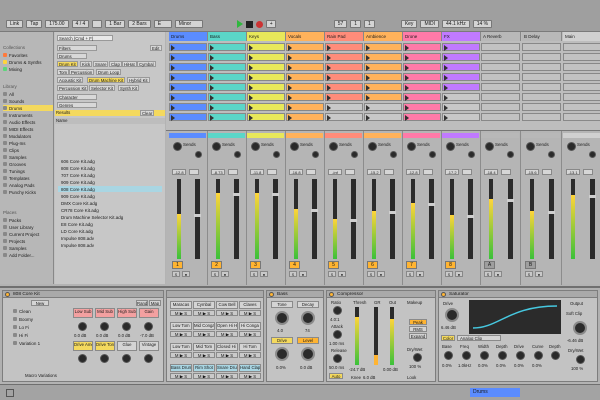 This screenshot has height=400, width=600. I want to click on sidebar-item-audio-effects: Audio Effects, so click(28, 122).